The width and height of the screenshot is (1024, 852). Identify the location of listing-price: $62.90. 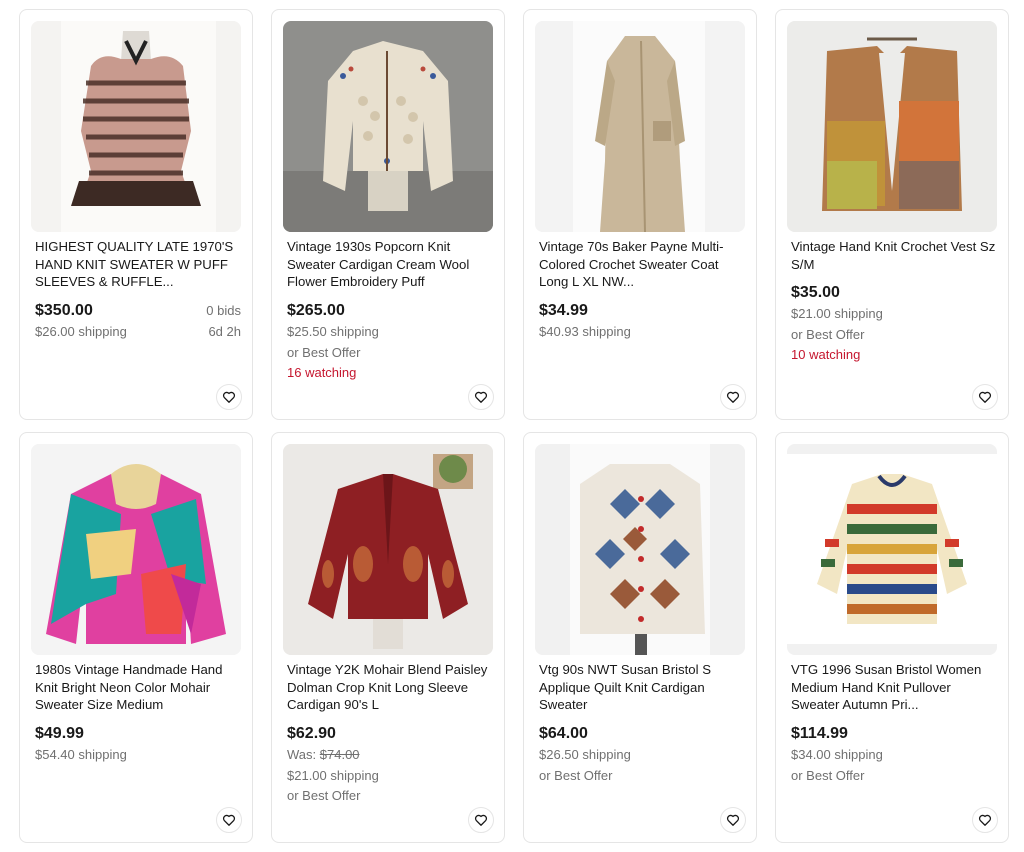
(311, 733).